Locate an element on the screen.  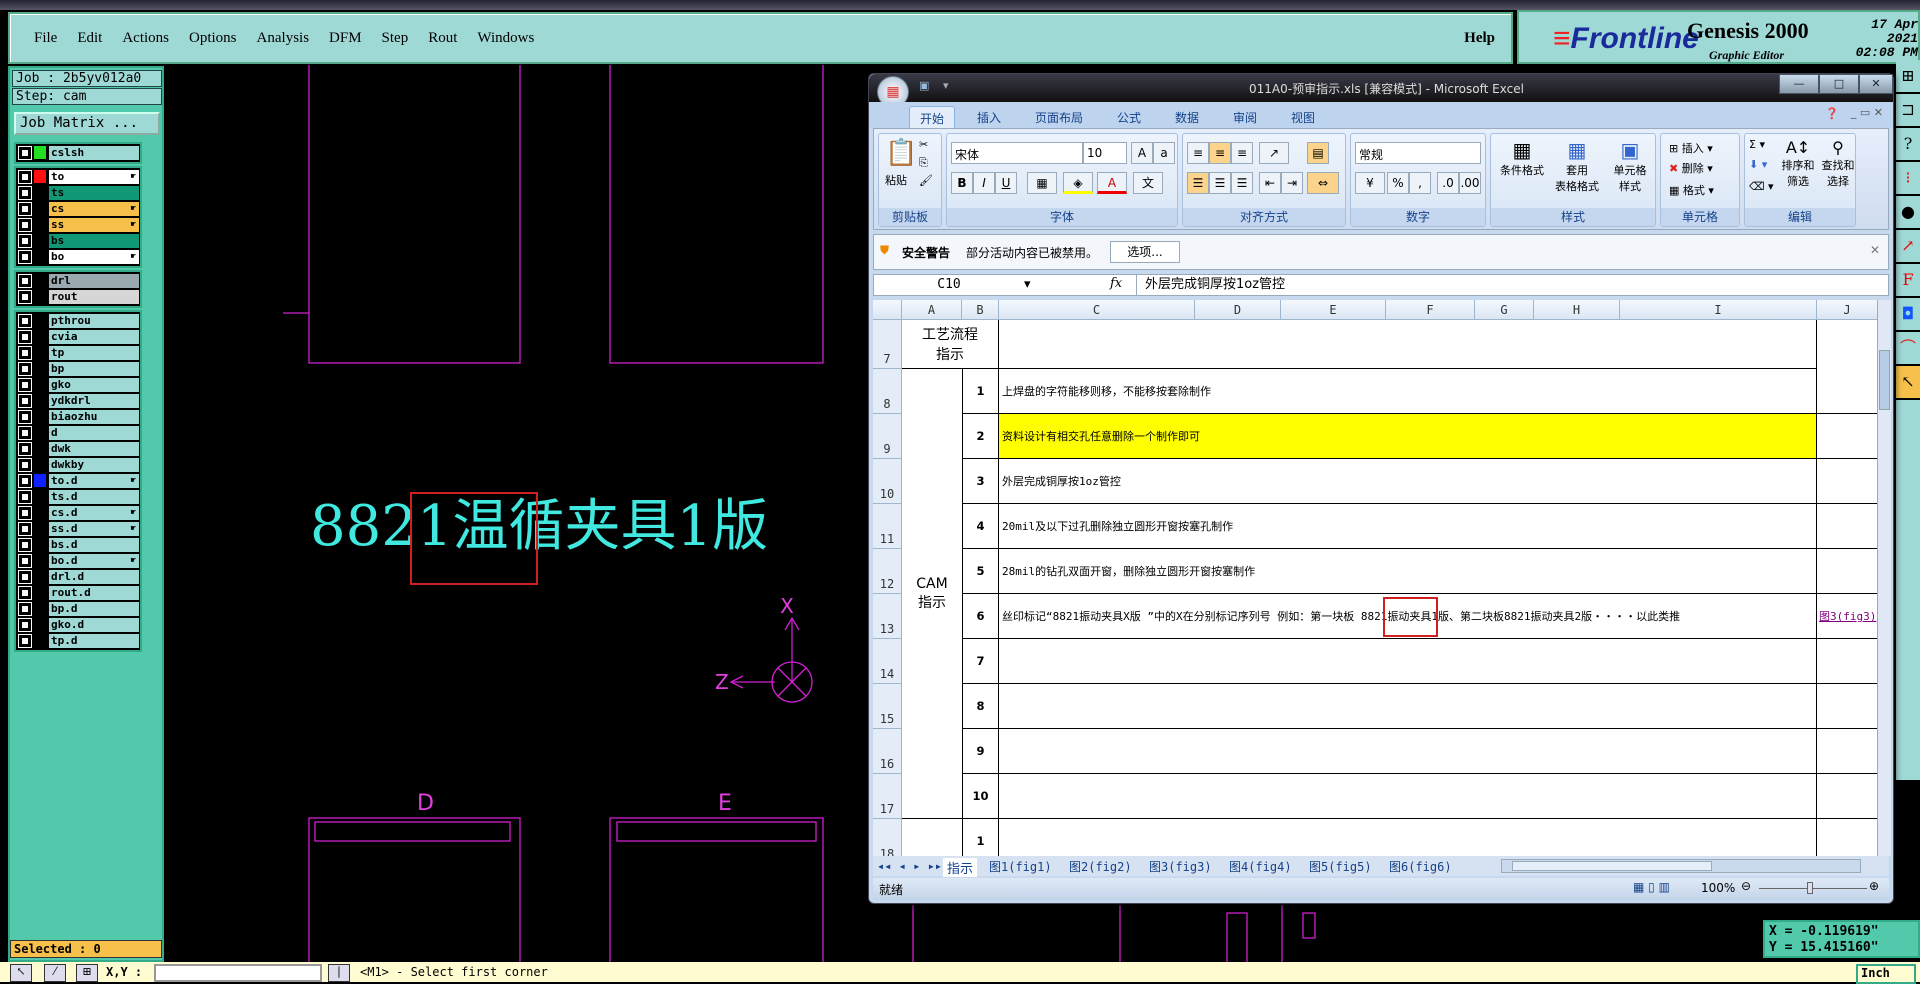
layer-row: drl is located at coordinates (78, 280).